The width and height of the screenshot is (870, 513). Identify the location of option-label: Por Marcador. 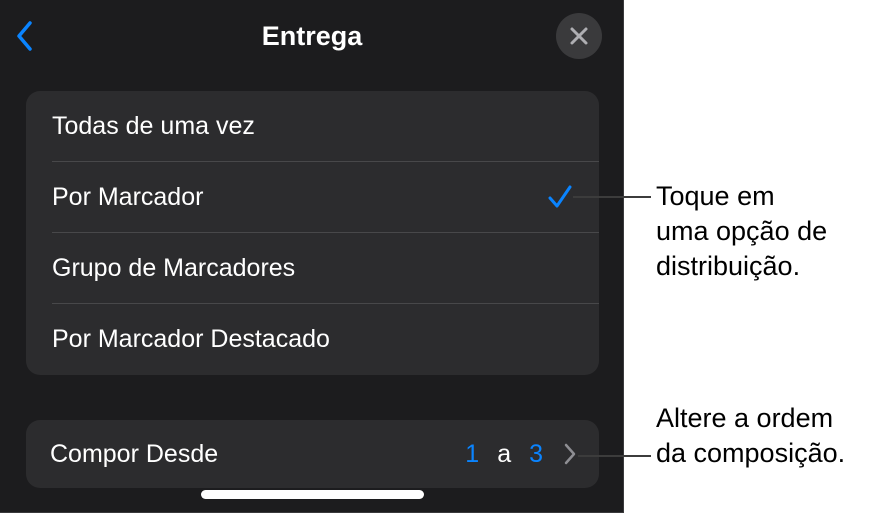
(128, 197).